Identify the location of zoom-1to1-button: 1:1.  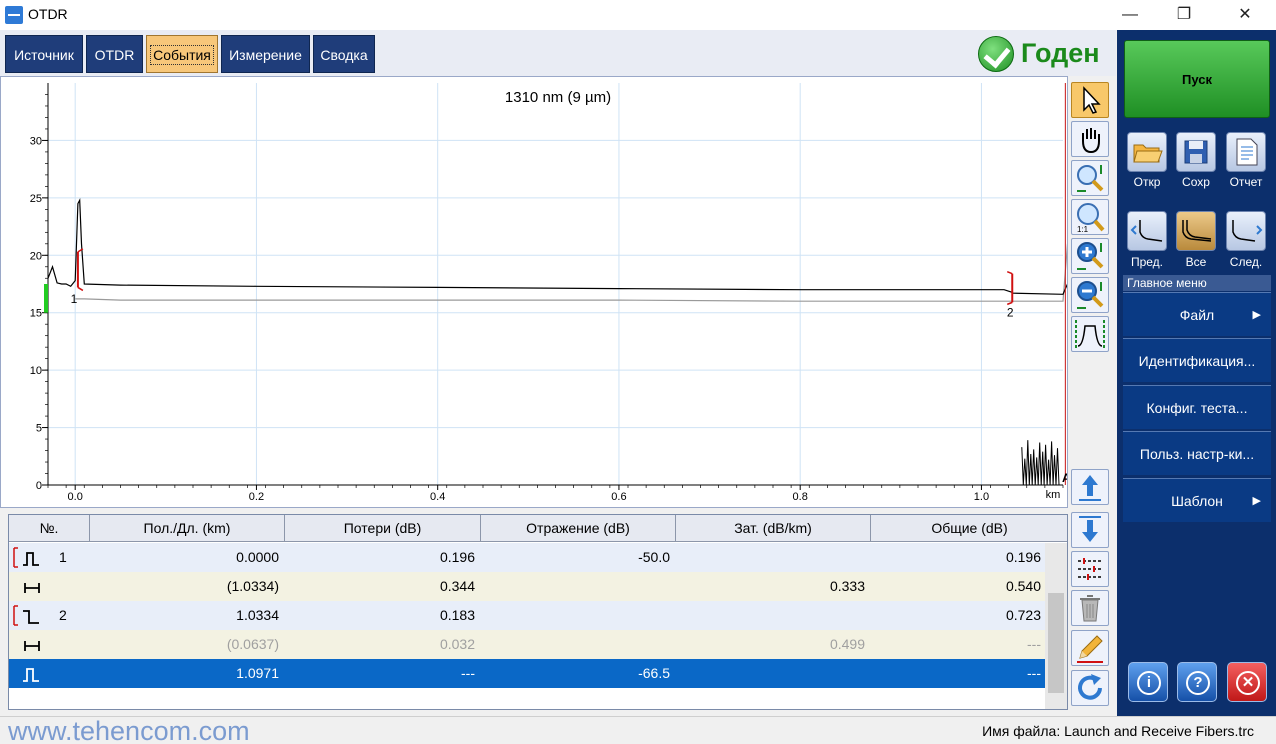
(1090, 217).